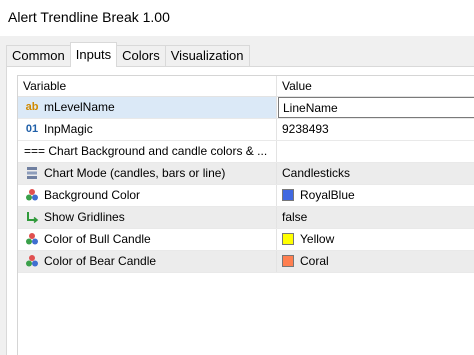 Image resolution: width=474 pixels, height=355 pixels. What do you see at coordinates (32, 173) in the screenshot?
I see `enum-list-icon` at bounding box center [32, 173].